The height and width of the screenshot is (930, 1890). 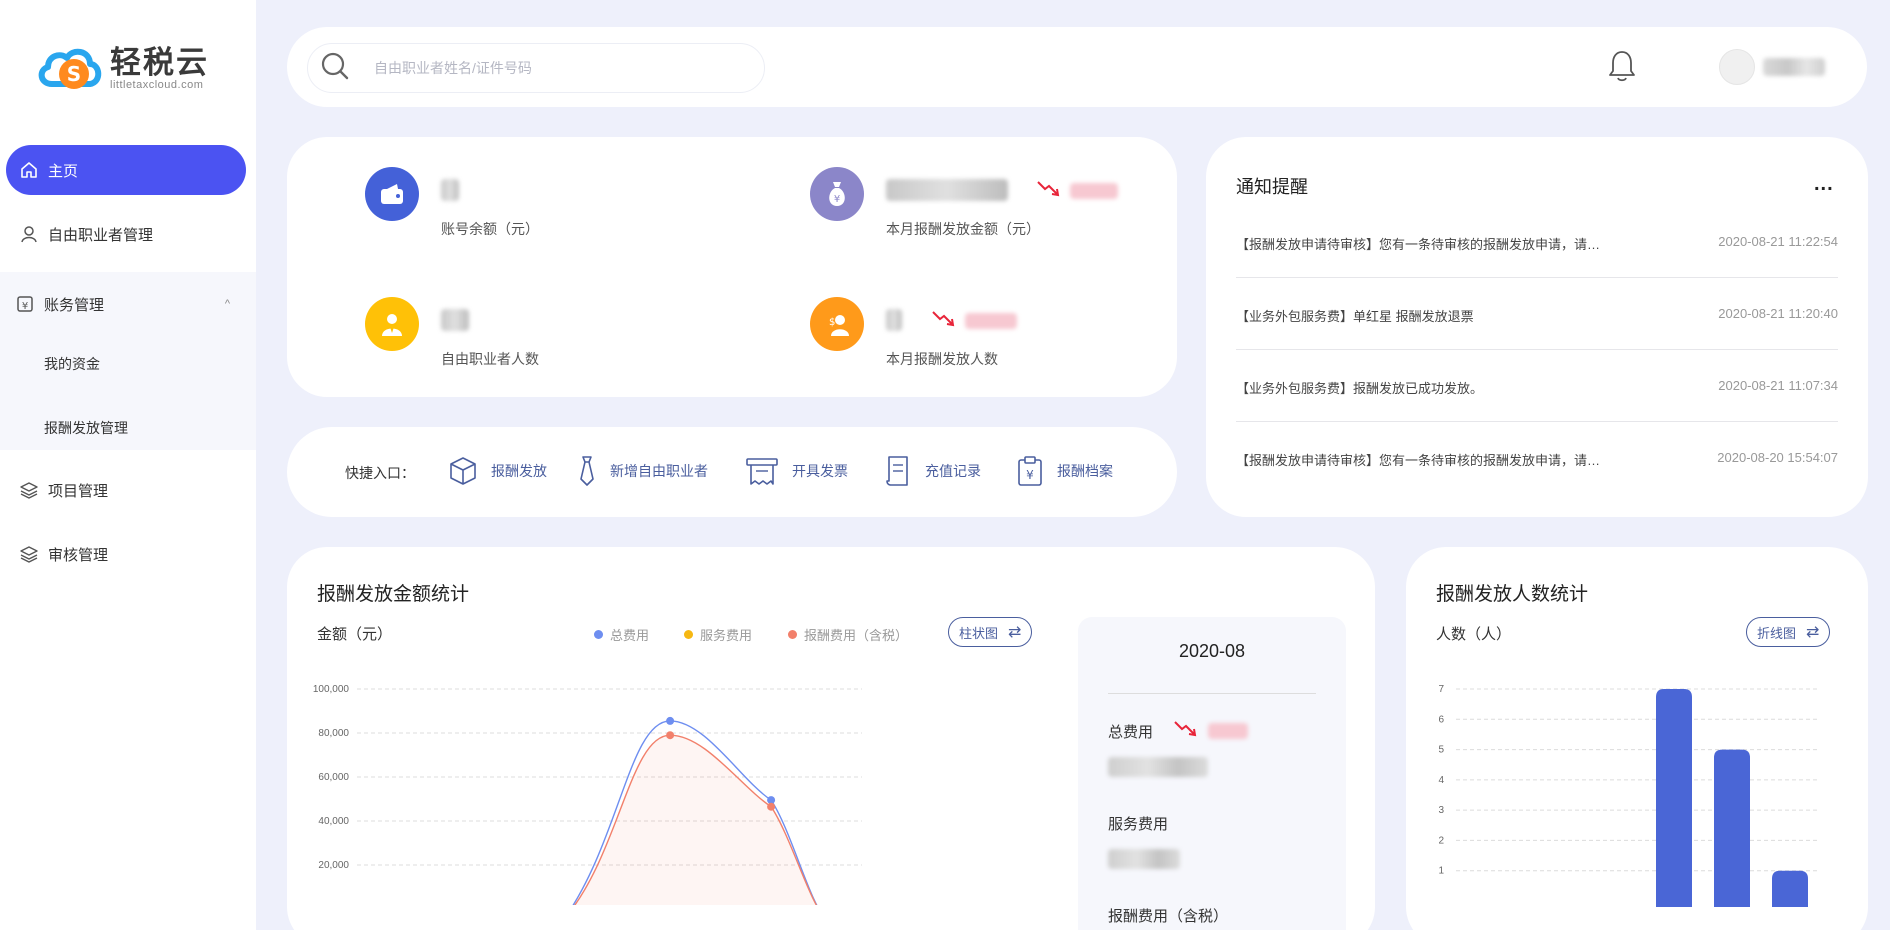 What do you see at coordinates (128, 361) in the screenshot?
I see `sidebar-submenu: ¥ 账务管理 ^ 我的资金 报酬发放管理` at bounding box center [128, 361].